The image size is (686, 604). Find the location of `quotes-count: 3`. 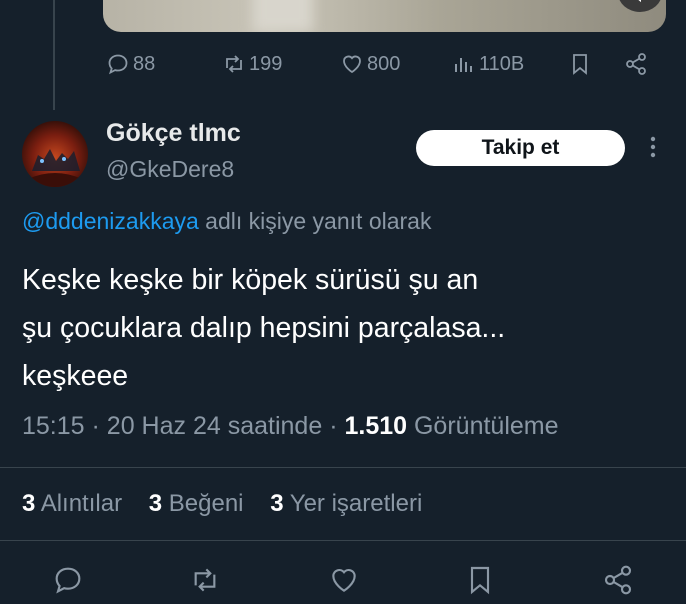

quotes-count: 3 is located at coordinates (29, 503).